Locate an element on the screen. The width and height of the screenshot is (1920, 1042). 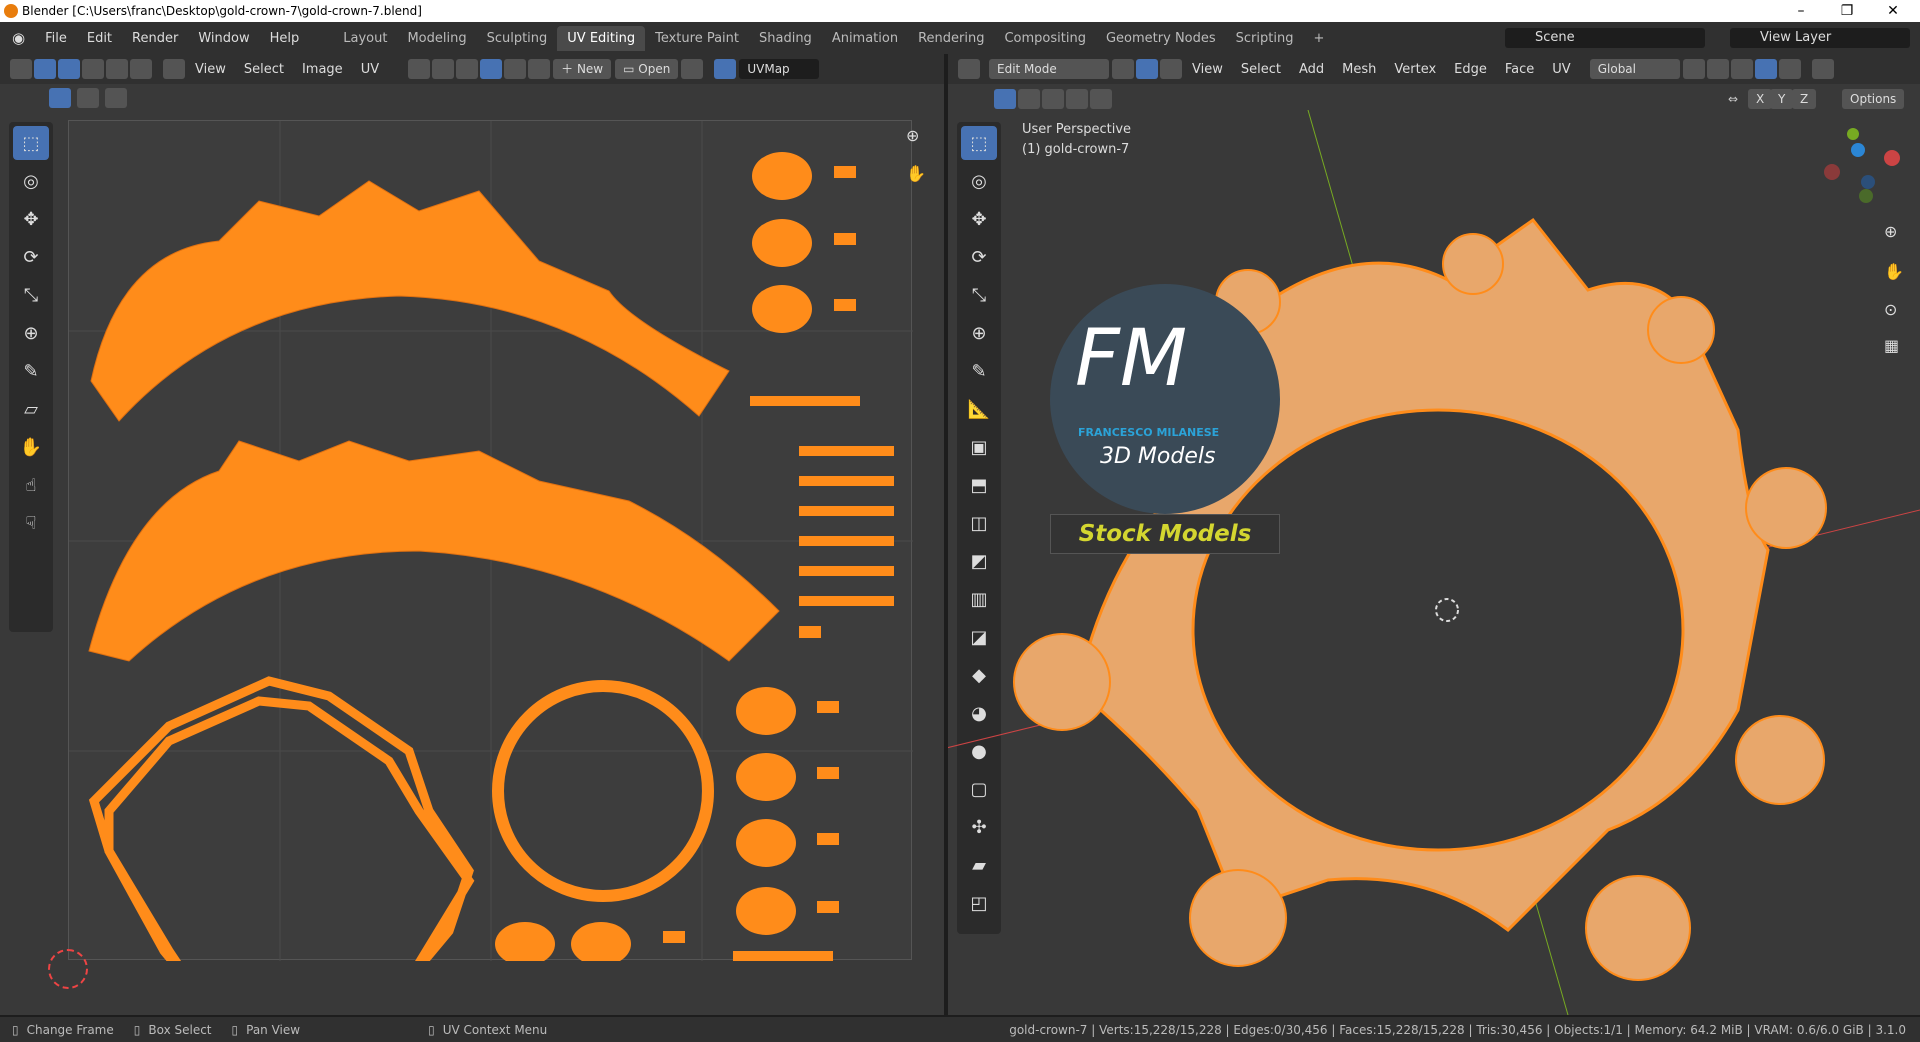
tab-texture-paint: Texture Paint is located at coordinates (697, 38).